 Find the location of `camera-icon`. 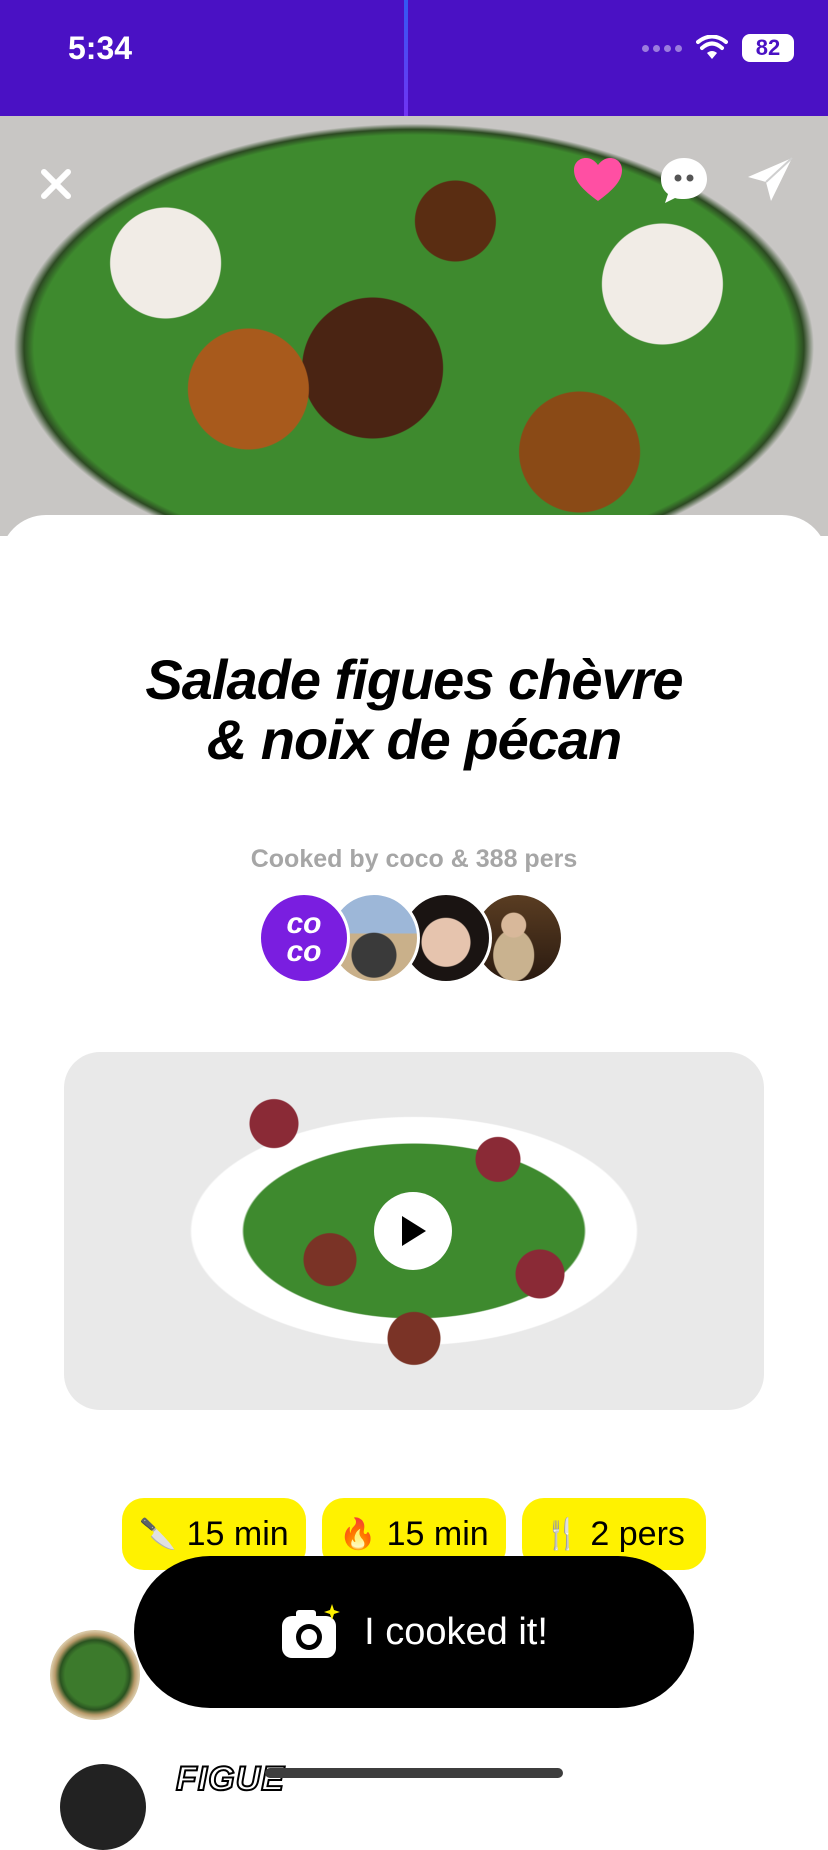

camera-icon is located at coordinates (311, 1631).